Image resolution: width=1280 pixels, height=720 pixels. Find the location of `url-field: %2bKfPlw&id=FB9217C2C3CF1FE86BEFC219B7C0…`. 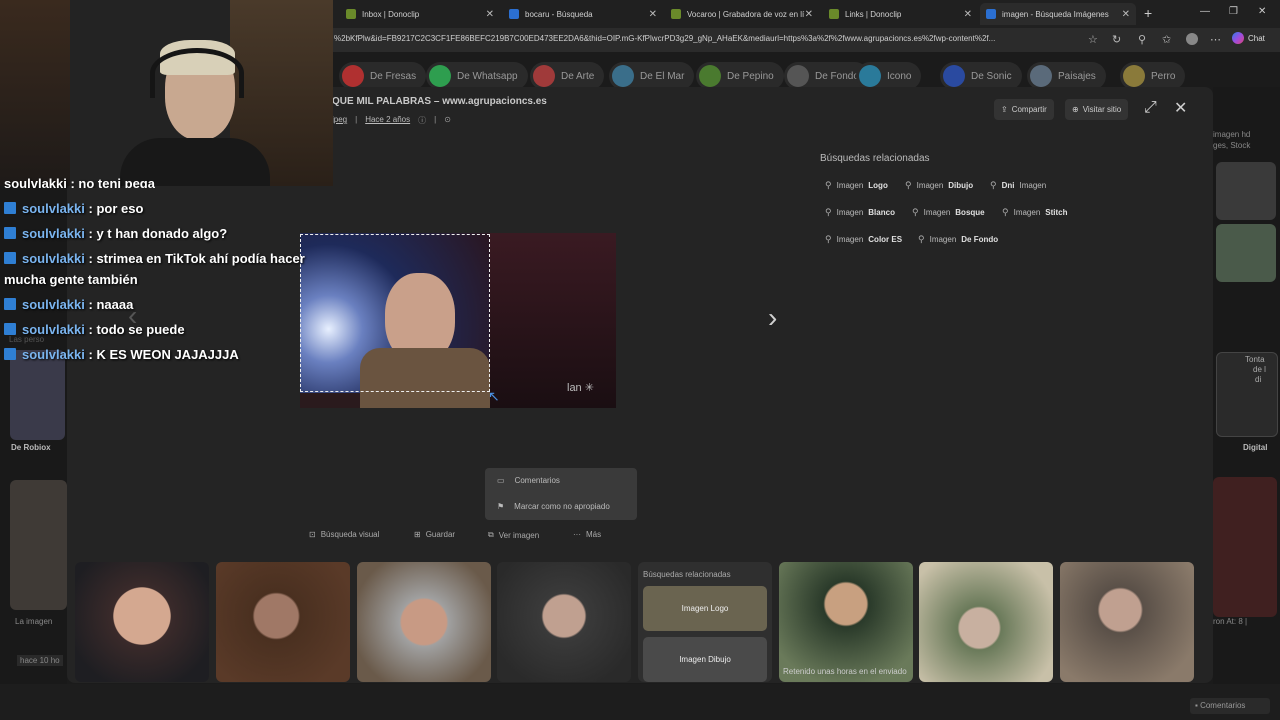

url-field: %2bKfPlw&id=FB9217C2C3CF1FE86BEFC219B7C0… is located at coordinates (706, 38).